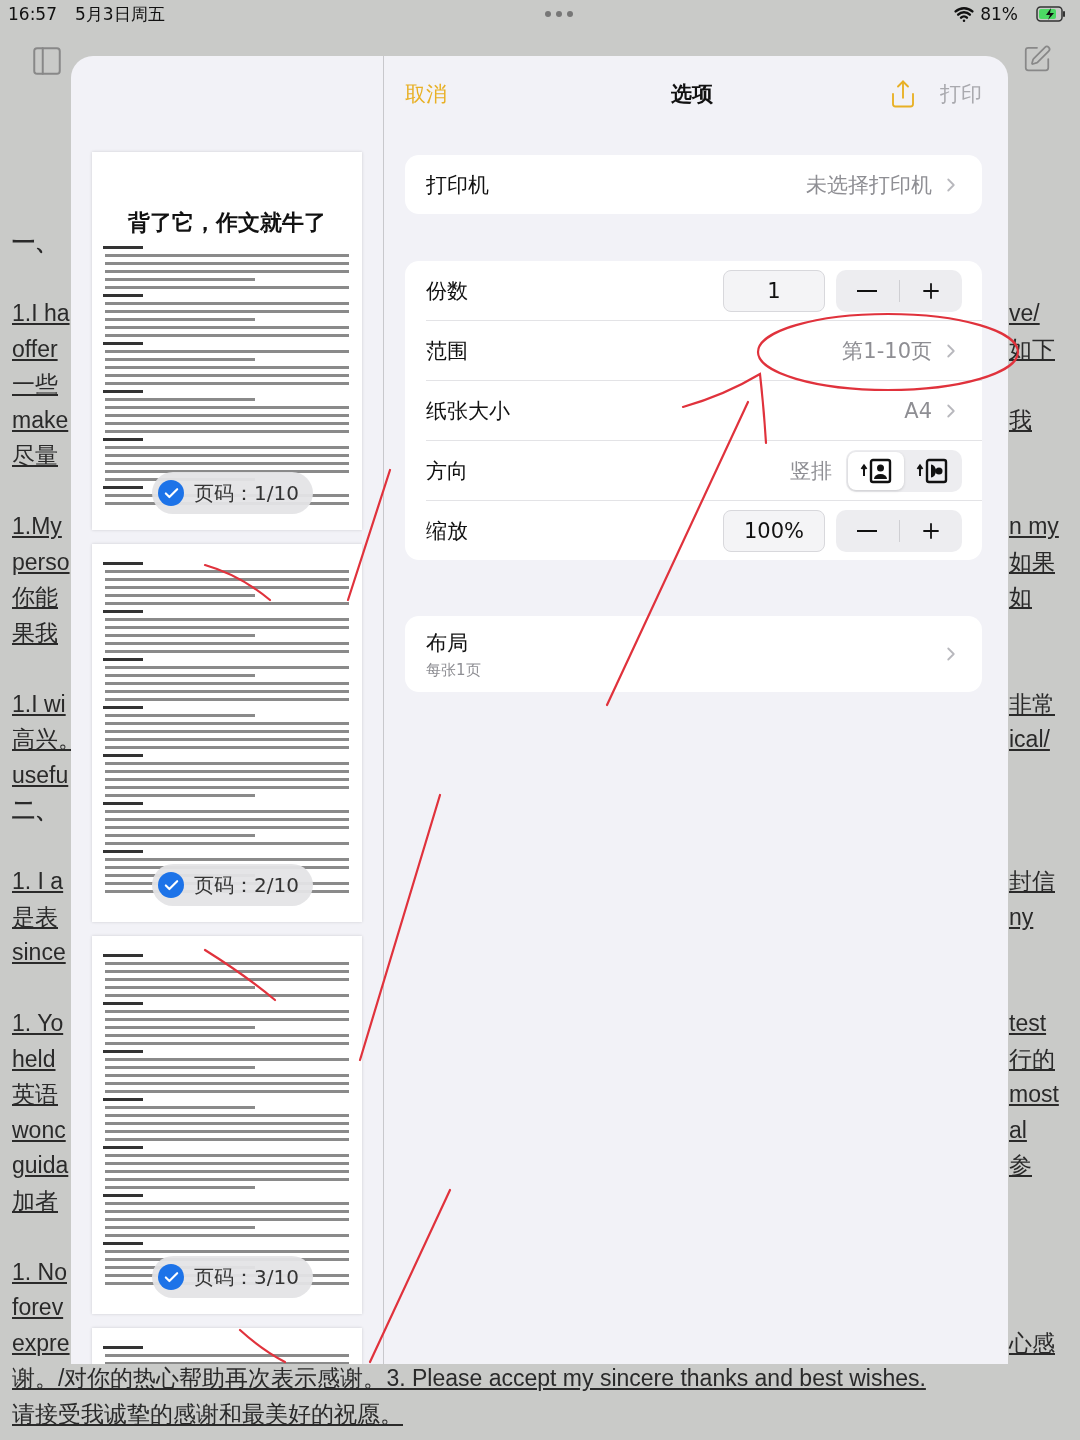  What do you see at coordinates (246, 493) in the screenshot?
I see `page-number: 页码：1/10` at bounding box center [246, 493].